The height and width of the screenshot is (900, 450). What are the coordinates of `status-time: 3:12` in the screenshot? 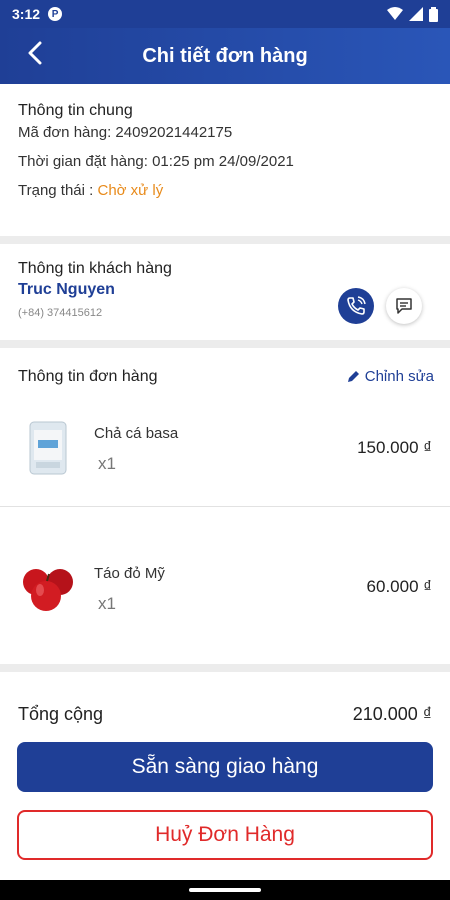 It's located at (26, 14).